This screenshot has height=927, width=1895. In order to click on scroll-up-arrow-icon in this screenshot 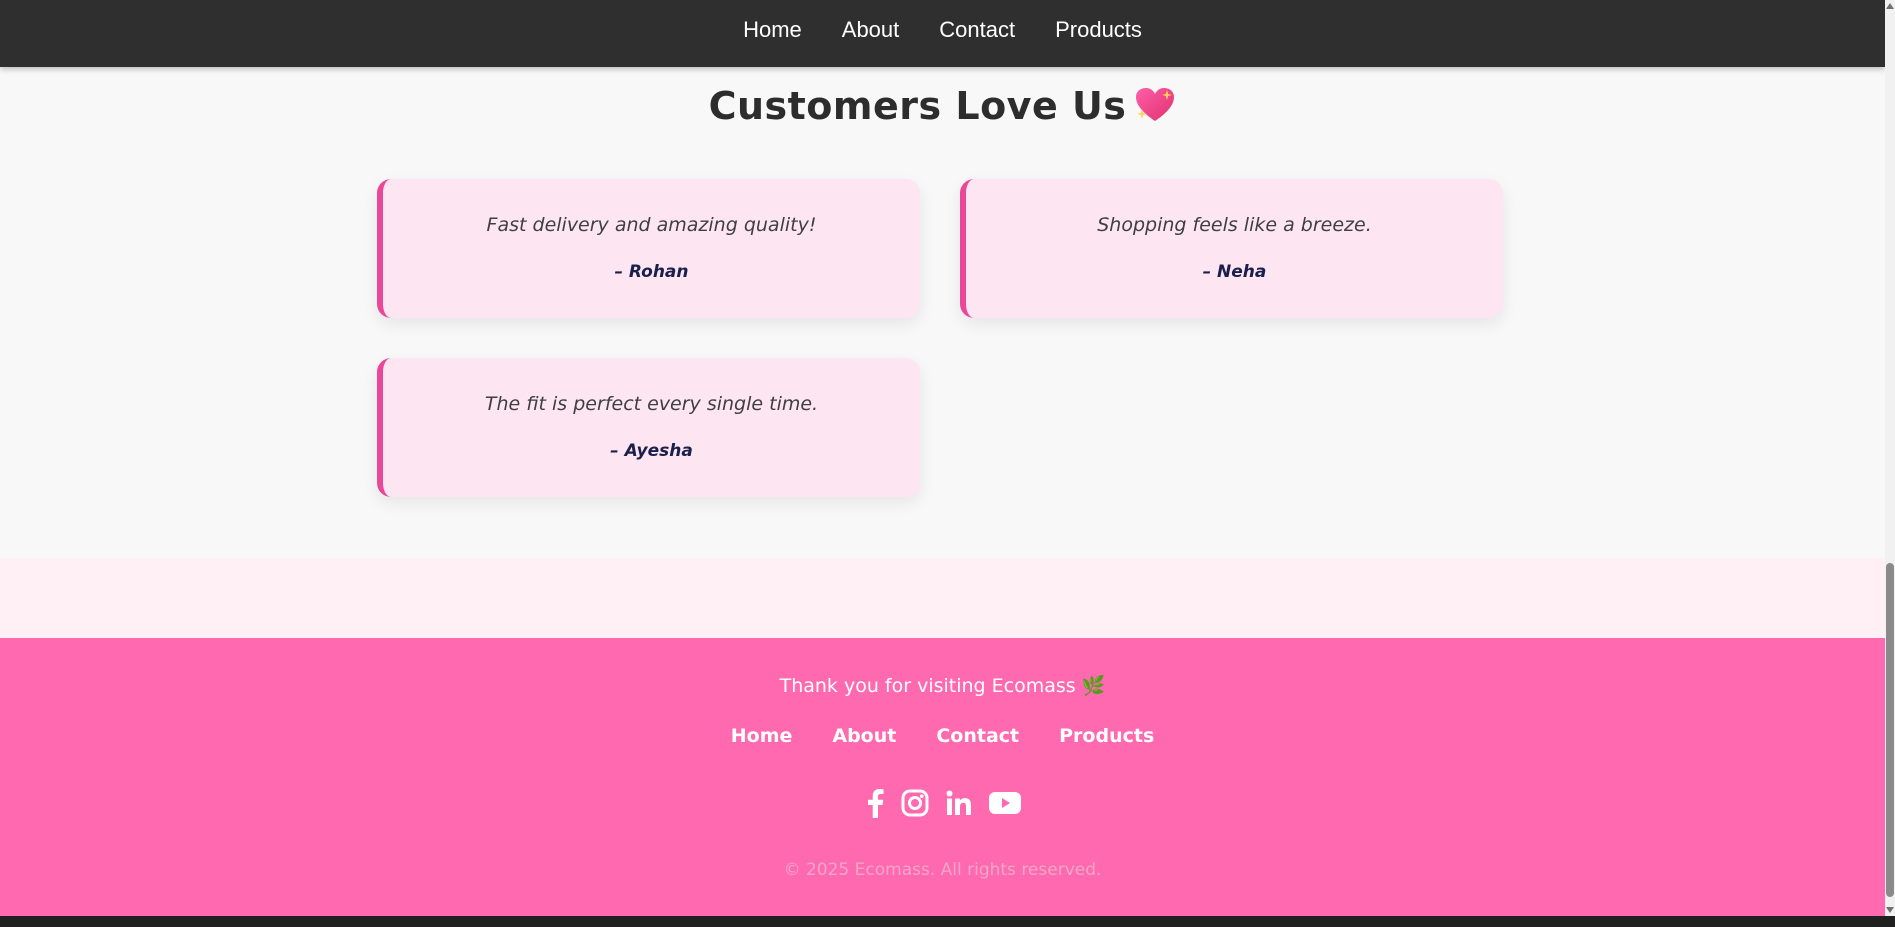, I will do `click(1890, 6)`.